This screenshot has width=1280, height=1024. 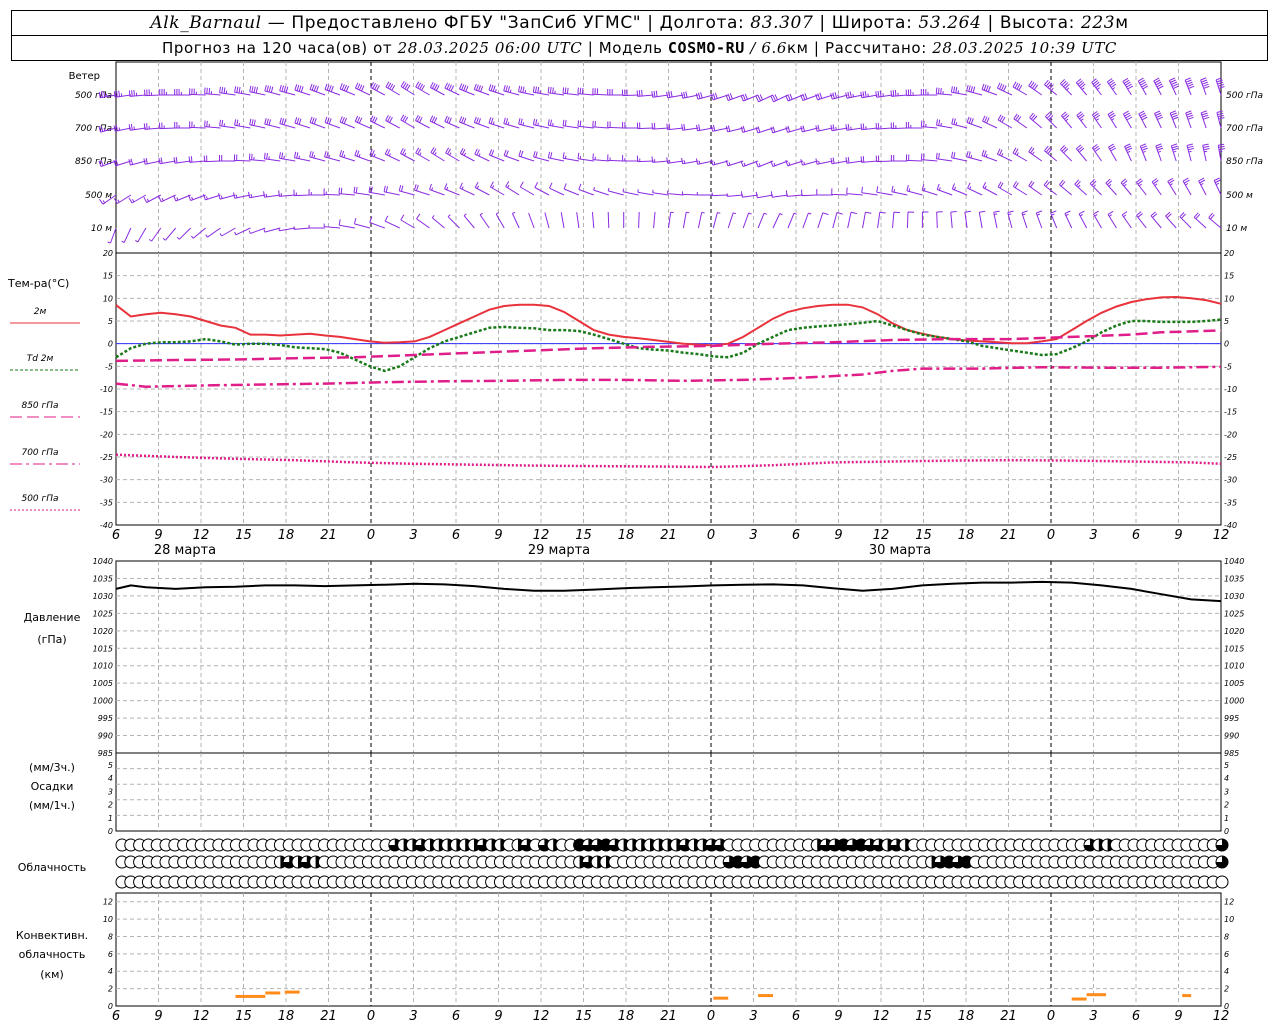 What do you see at coordinates (838, 535) in the screenshot?
I see `time-tick-mid: 9` at bounding box center [838, 535].